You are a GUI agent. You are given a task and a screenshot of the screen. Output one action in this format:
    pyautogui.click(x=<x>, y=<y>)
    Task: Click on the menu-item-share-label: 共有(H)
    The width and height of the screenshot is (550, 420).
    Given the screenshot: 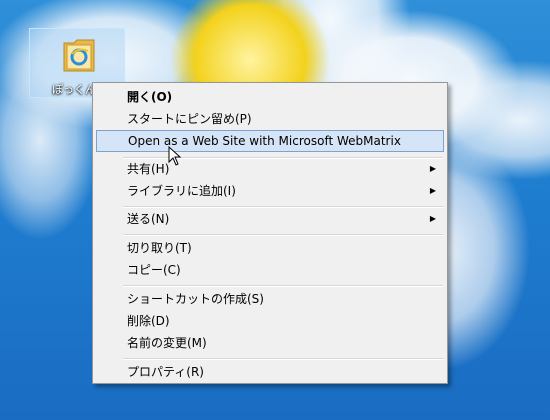 What is the action you would take?
    pyautogui.click(x=148, y=169)
    